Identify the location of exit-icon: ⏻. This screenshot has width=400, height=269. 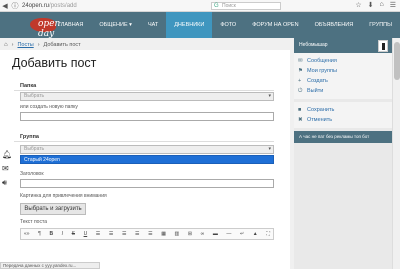
(300, 90).